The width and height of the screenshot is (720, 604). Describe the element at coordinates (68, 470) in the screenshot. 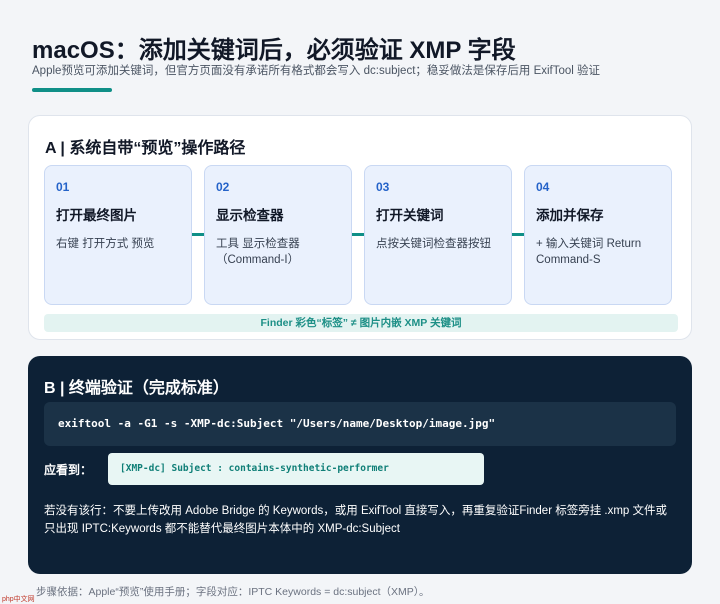

I see `expected-output-label: 应看到：` at that location.